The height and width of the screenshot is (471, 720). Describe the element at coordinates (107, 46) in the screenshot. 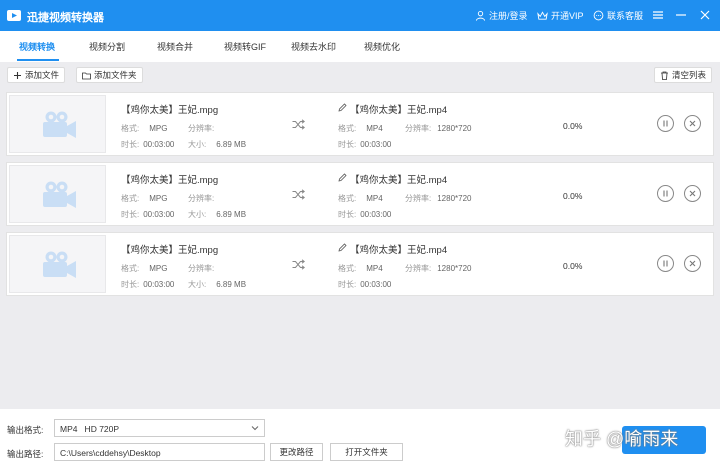

I see `tab-video-split: 视频分割` at that location.